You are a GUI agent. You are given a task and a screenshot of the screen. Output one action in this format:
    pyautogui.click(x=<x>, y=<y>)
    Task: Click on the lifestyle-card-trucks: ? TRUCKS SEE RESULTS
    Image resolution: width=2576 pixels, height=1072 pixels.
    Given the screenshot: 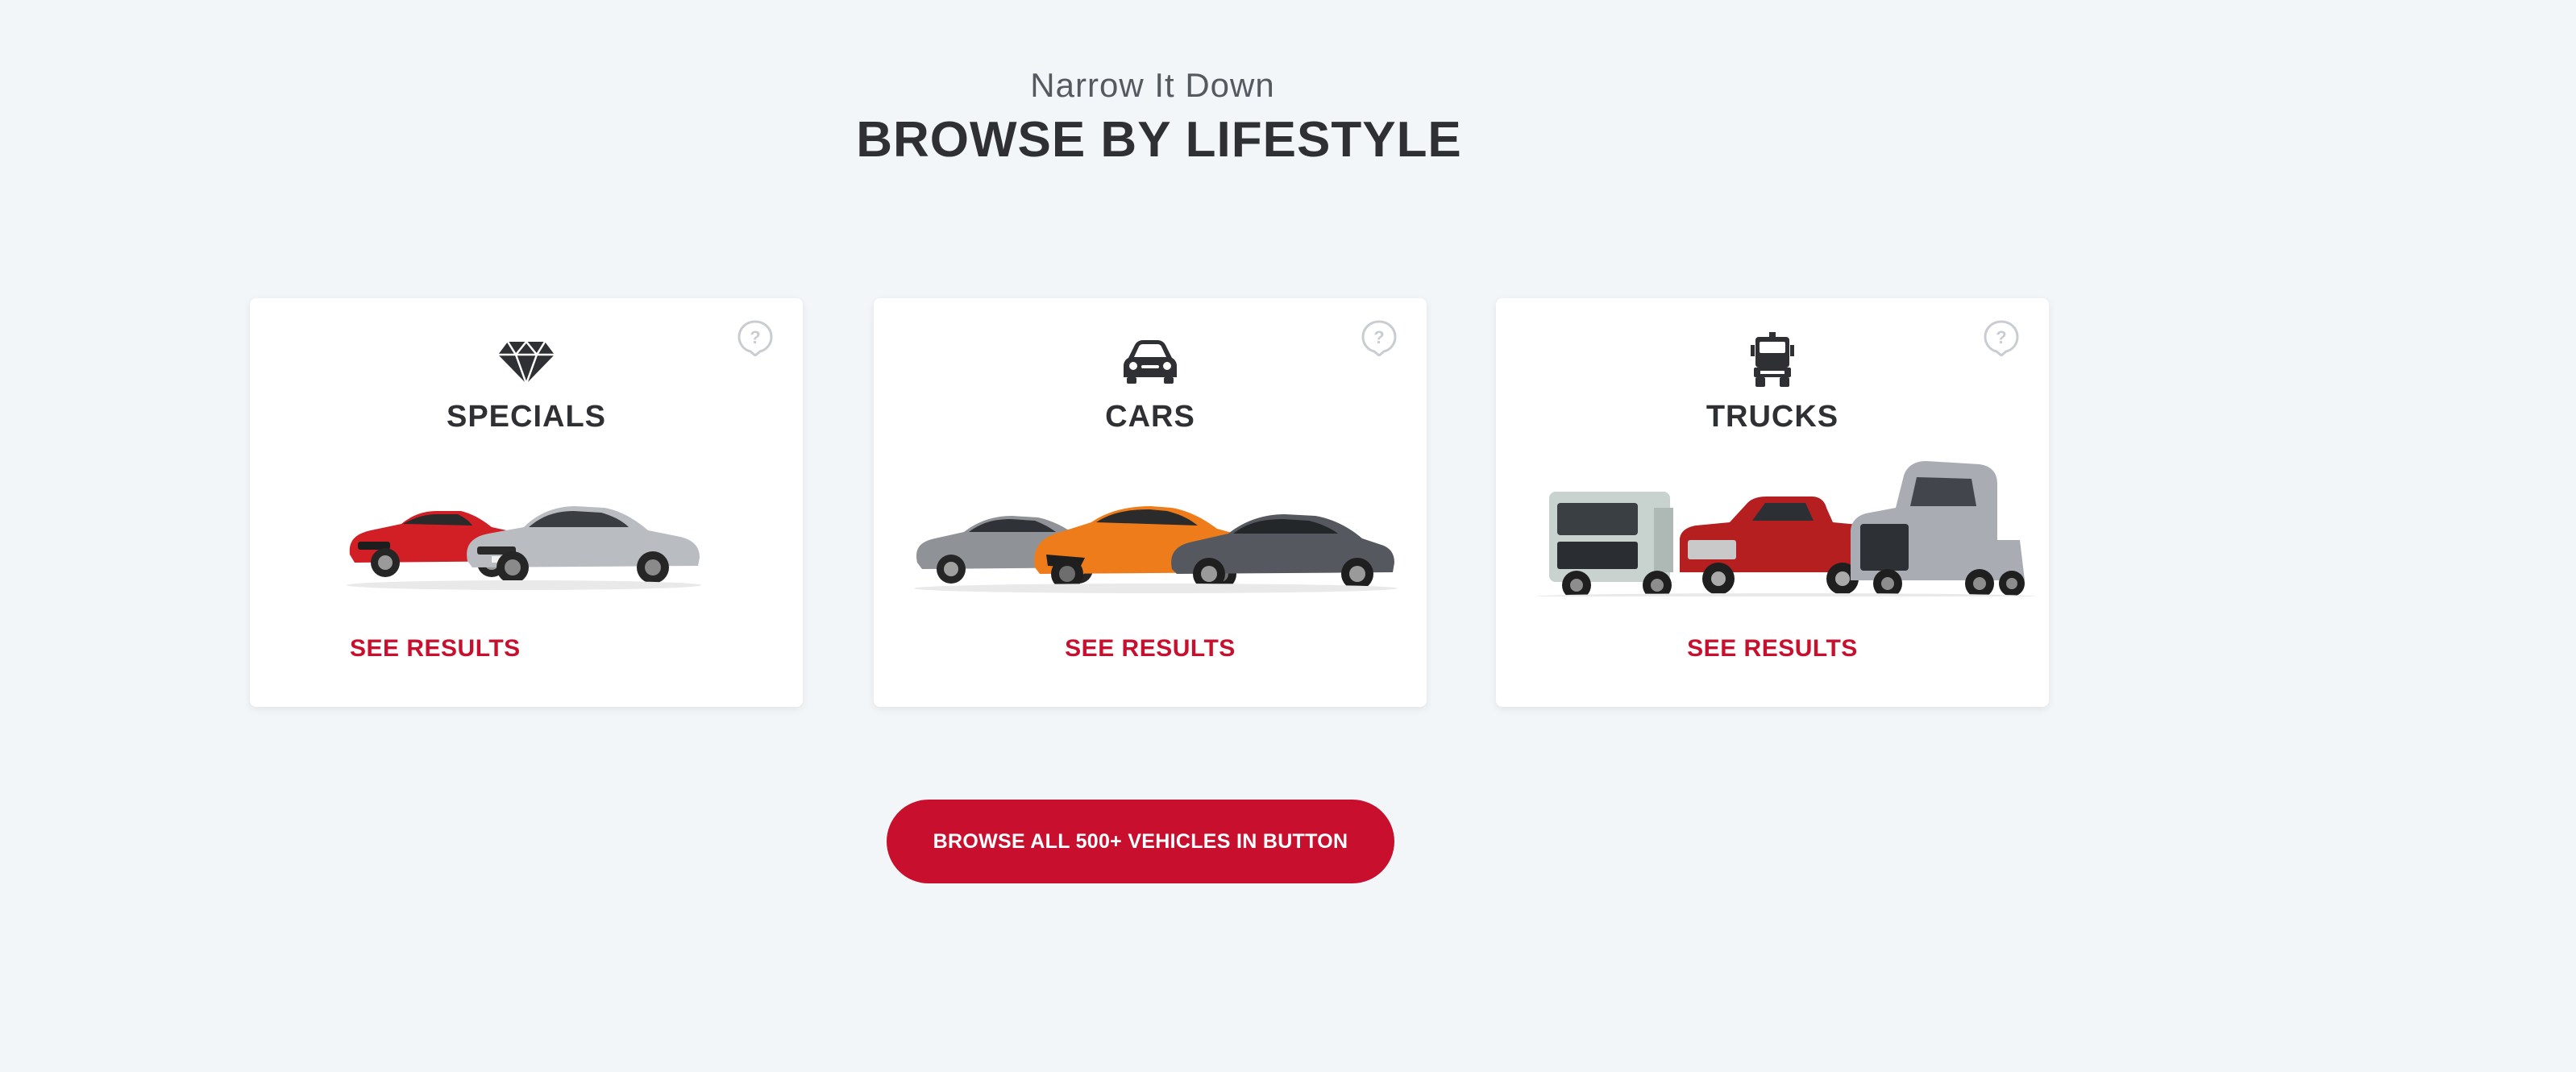 What is the action you would take?
    pyautogui.click(x=1772, y=502)
    